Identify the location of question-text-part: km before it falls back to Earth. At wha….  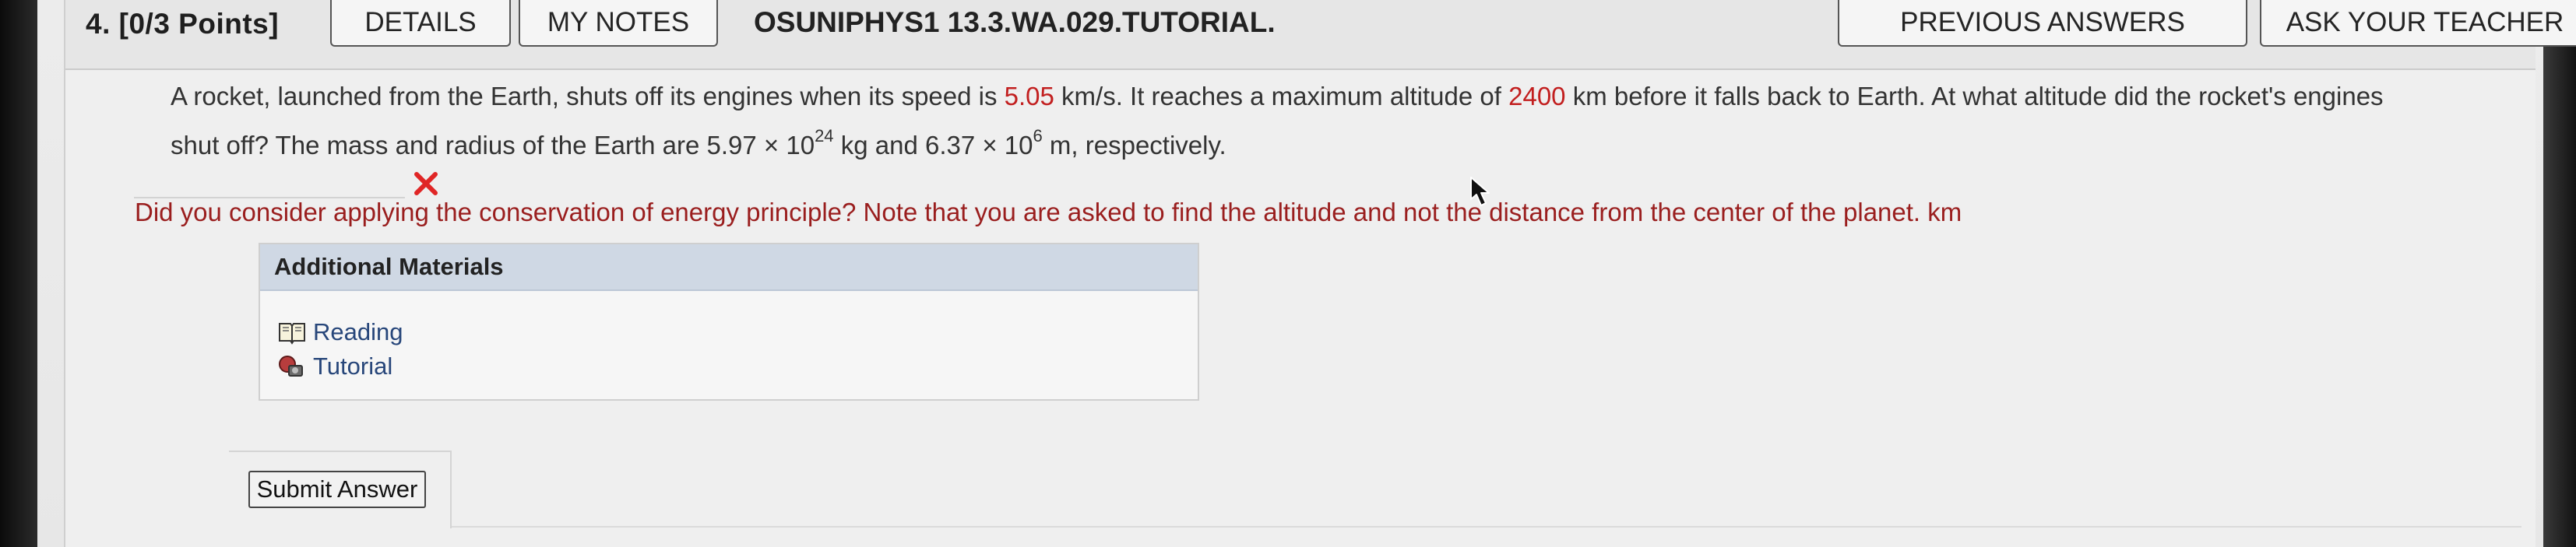
(1974, 96).